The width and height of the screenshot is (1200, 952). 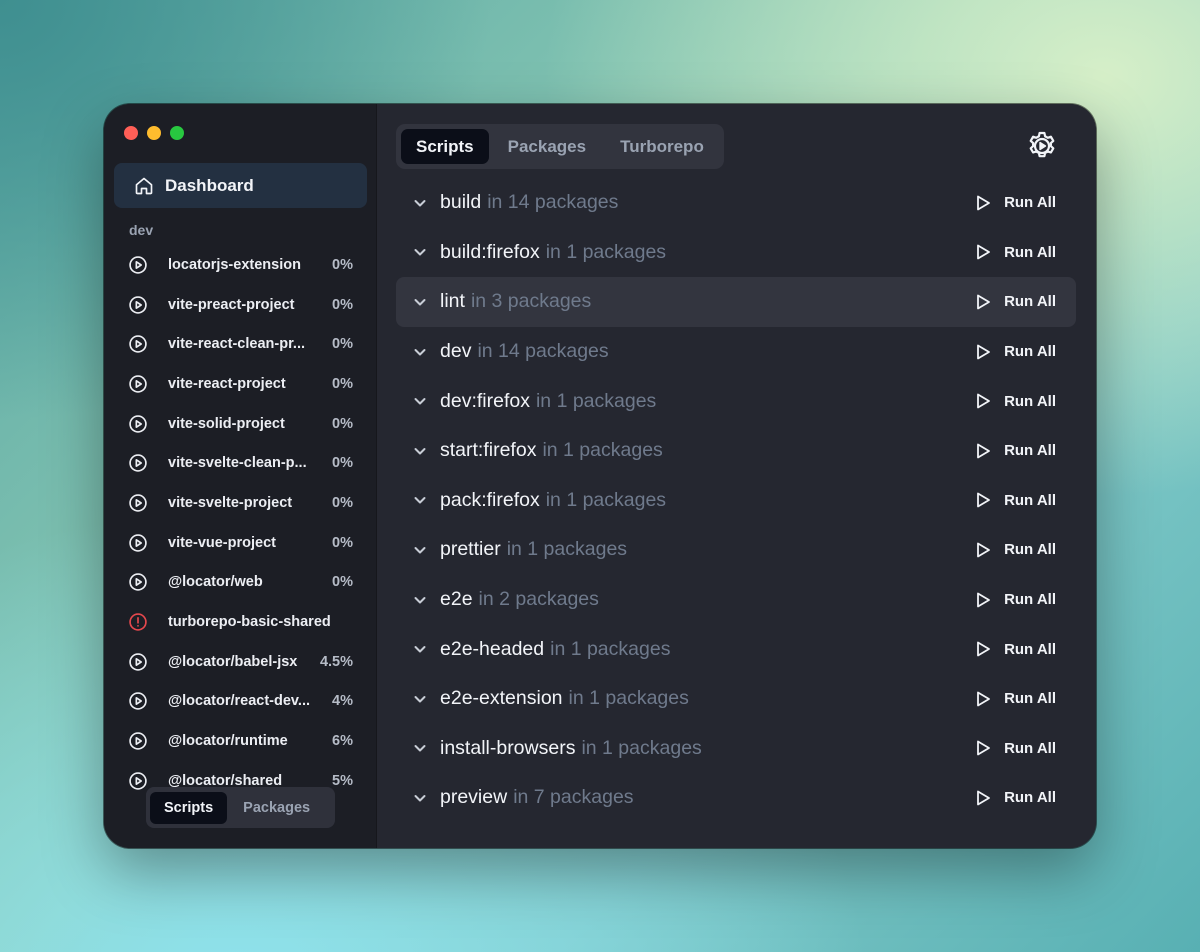 I want to click on package-row: @locator/web 0%, so click(x=240, y=583).